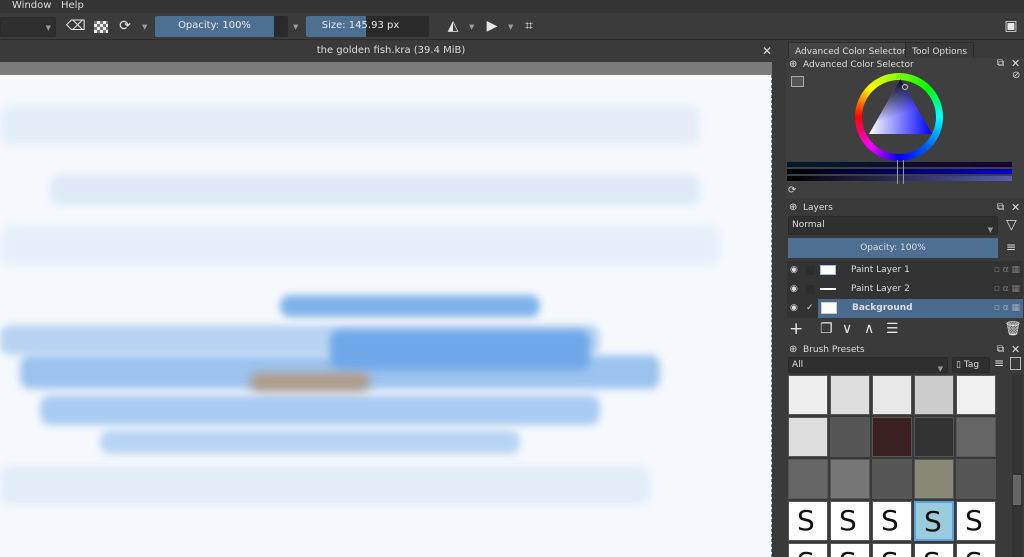  What do you see at coordinates (796, 329) in the screenshot?
I see `add-layer-icon: +` at bounding box center [796, 329].